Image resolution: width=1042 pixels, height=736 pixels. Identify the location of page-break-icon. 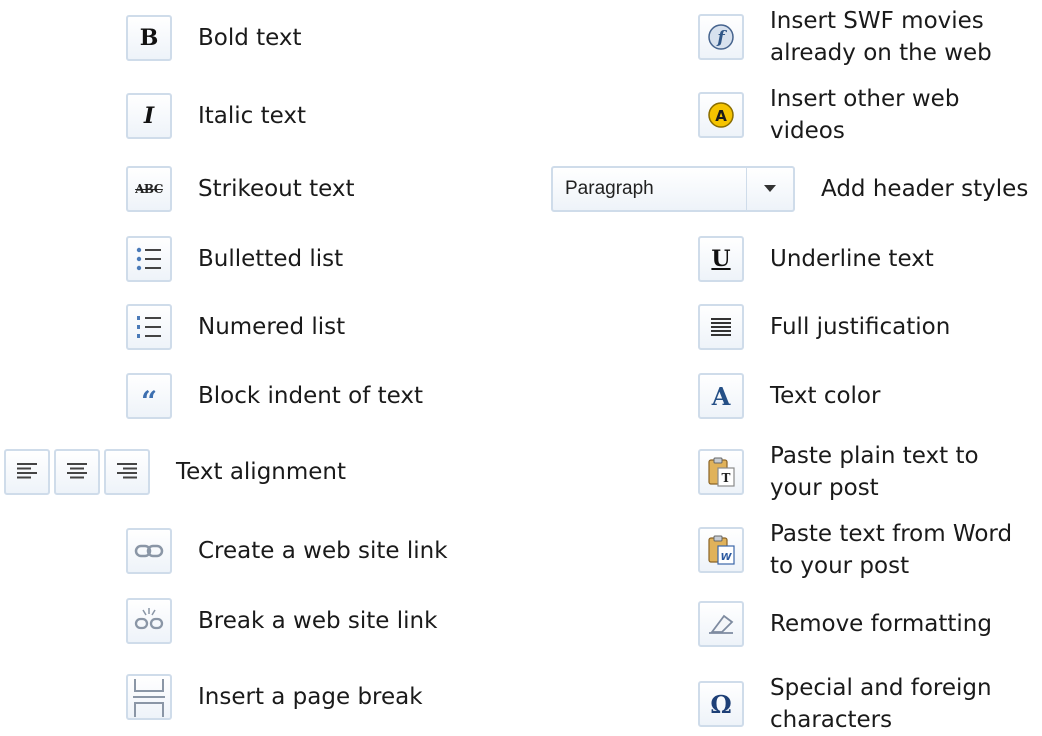
(149, 698).